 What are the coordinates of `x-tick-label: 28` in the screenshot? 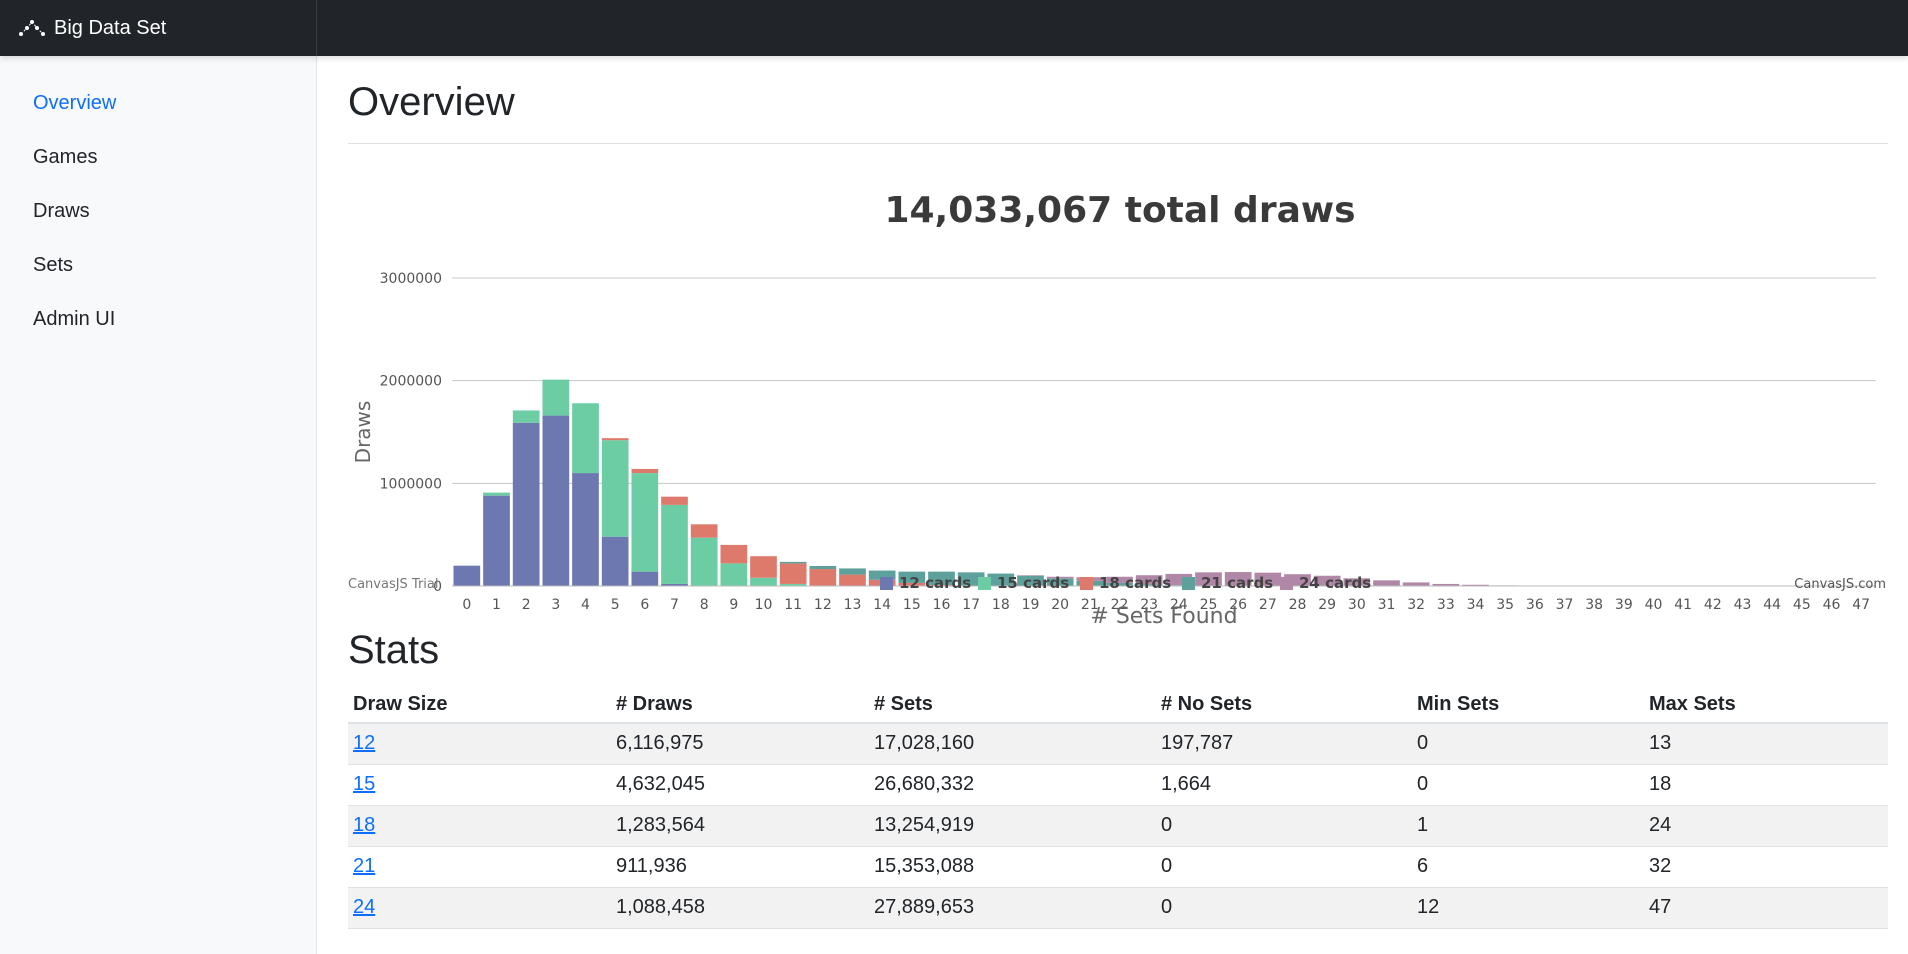 It's located at (1298, 605).